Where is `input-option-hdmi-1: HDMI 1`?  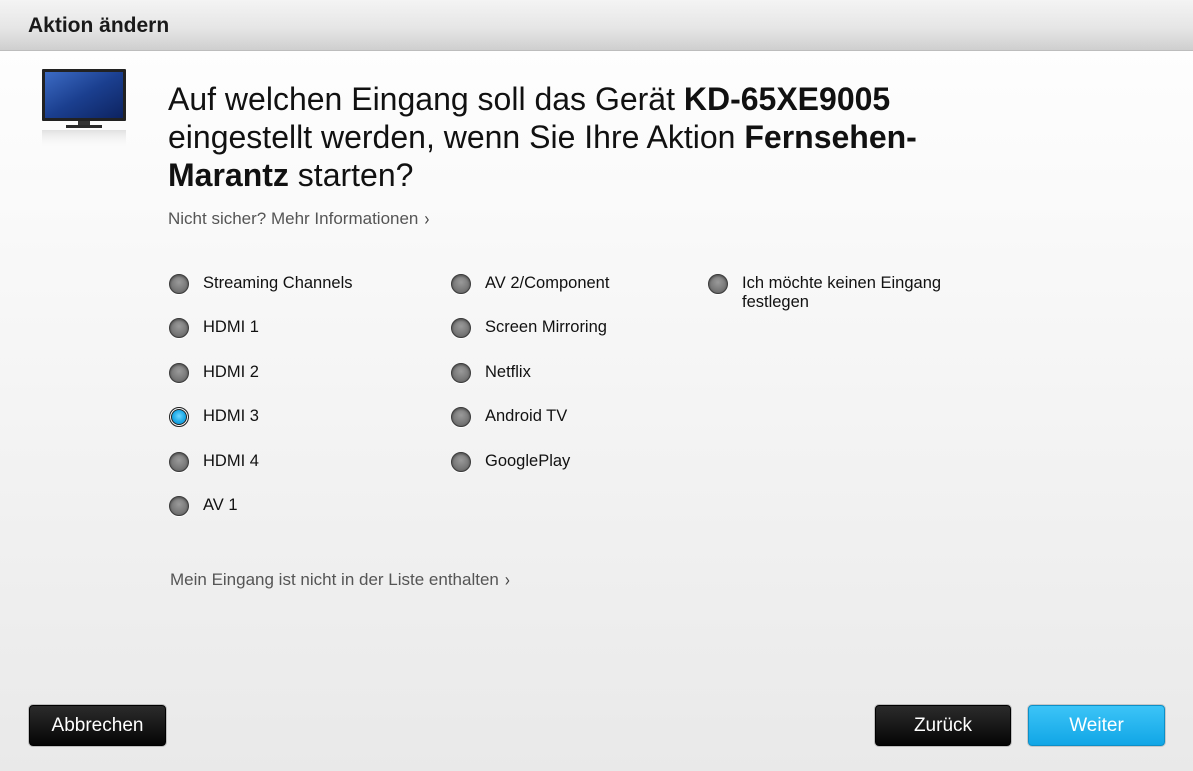 input-option-hdmi-1: HDMI 1 is located at coordinates (269, 328).